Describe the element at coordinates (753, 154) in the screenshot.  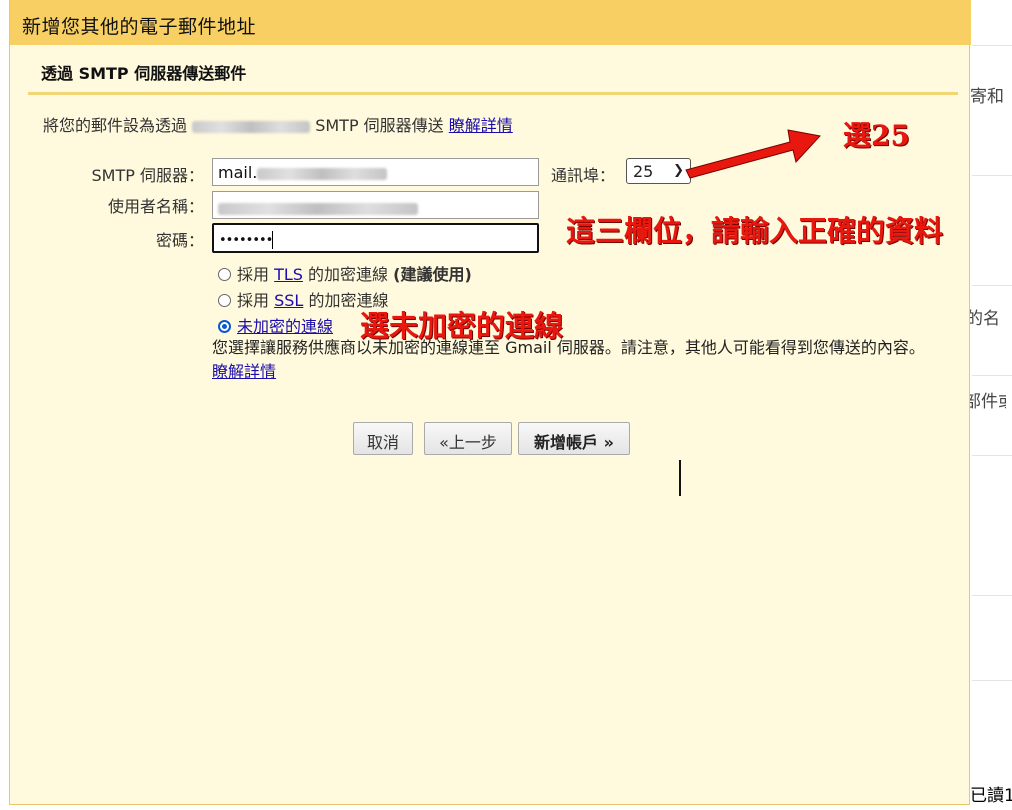
I see `red-arrow-icon` at that location.